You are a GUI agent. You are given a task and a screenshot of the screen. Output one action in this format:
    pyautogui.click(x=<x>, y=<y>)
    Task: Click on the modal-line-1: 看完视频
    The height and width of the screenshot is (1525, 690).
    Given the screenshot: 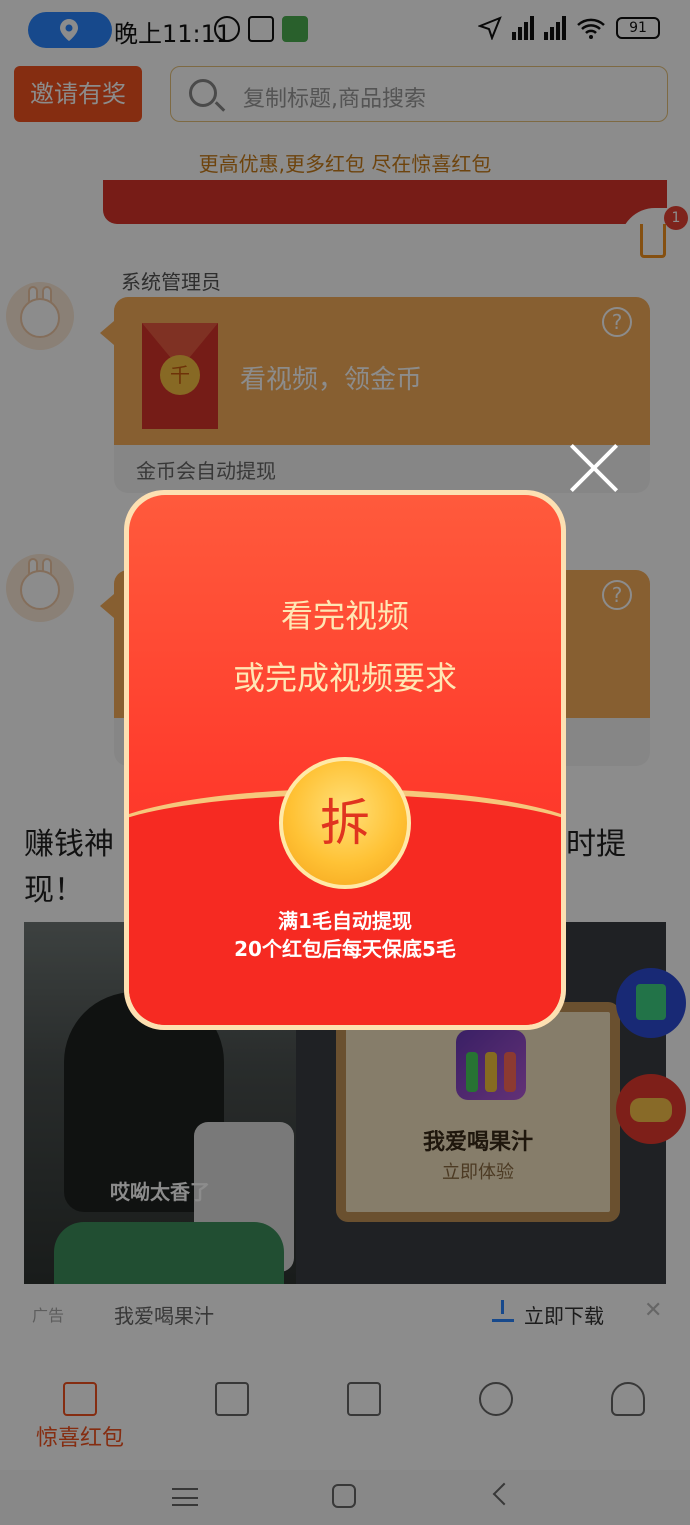 What is the action you would take?
    pyautogui.click(x=344, y=616)
    